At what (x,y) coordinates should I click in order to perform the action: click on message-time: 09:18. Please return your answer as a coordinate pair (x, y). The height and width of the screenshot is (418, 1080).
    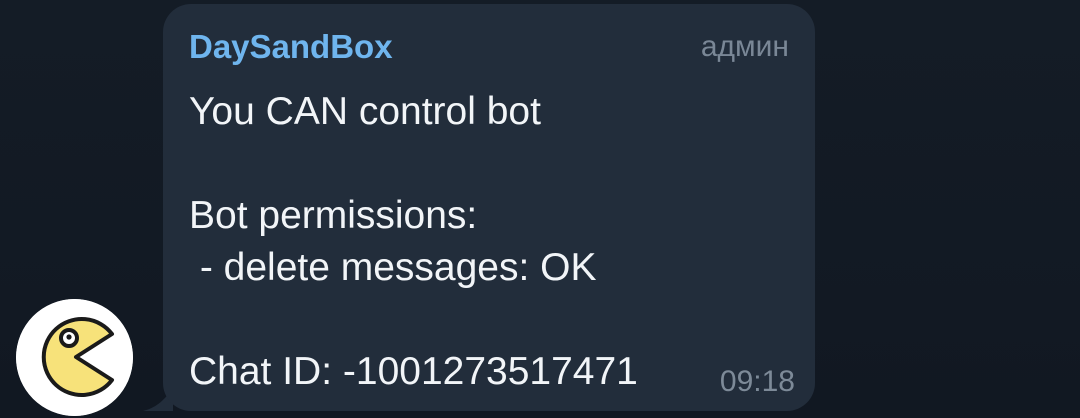
    Looking at the image, I should click on (757, 381).